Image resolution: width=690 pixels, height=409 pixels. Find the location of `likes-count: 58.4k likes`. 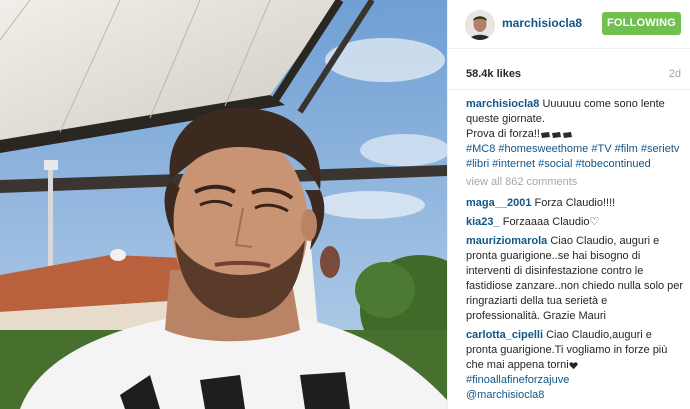

likes-count: 58.4k likes is located at coordinates (493, 74).